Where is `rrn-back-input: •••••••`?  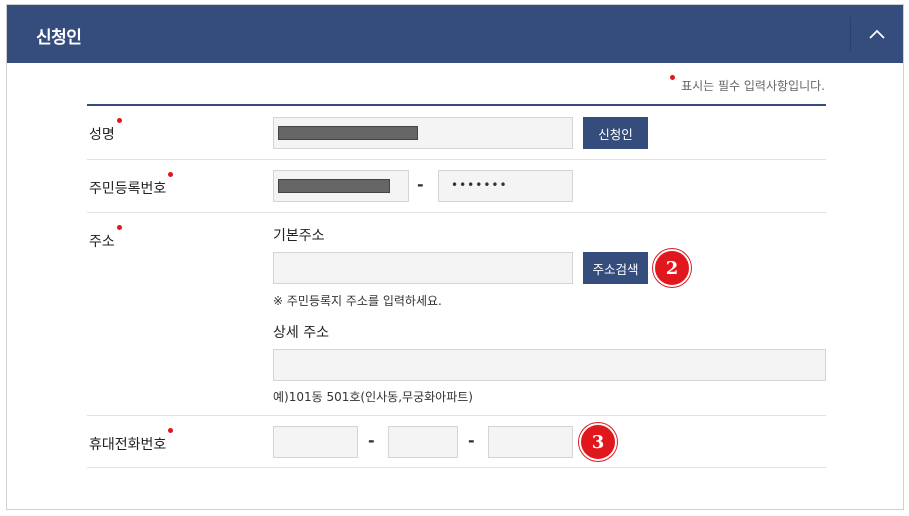
rrn-back-input: ••••••• is located at coordinates (505, 186).